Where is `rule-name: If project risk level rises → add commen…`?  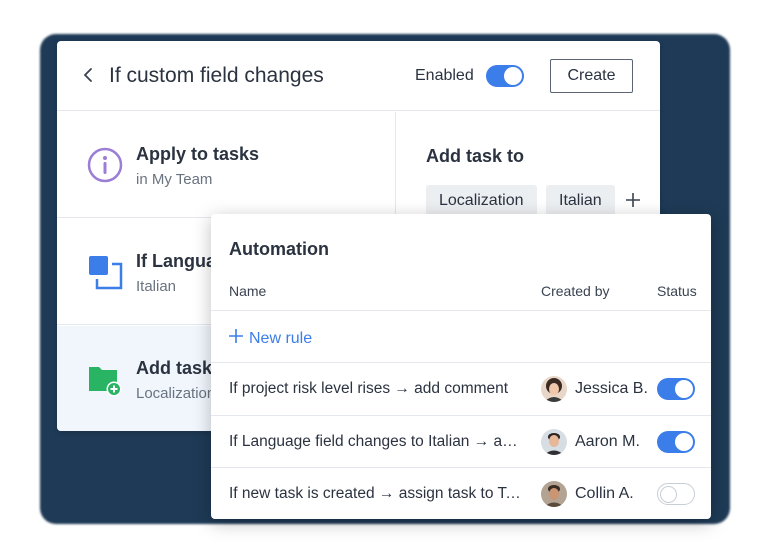
rule-name: If project risk level rises → add commen… is located at coordinates (369, 388).